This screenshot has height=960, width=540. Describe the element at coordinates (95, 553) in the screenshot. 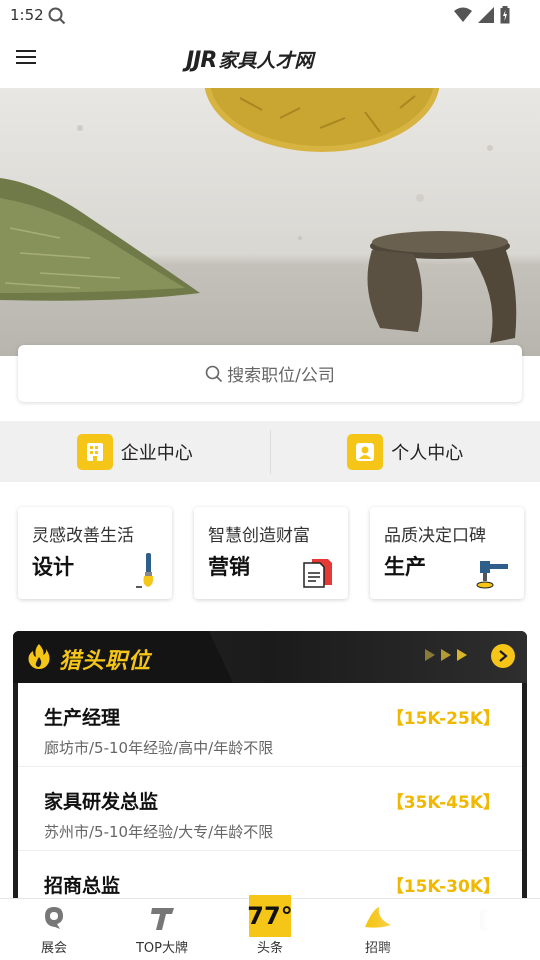

I see `category-card-design: 灵感改善生活 设计` at that location.